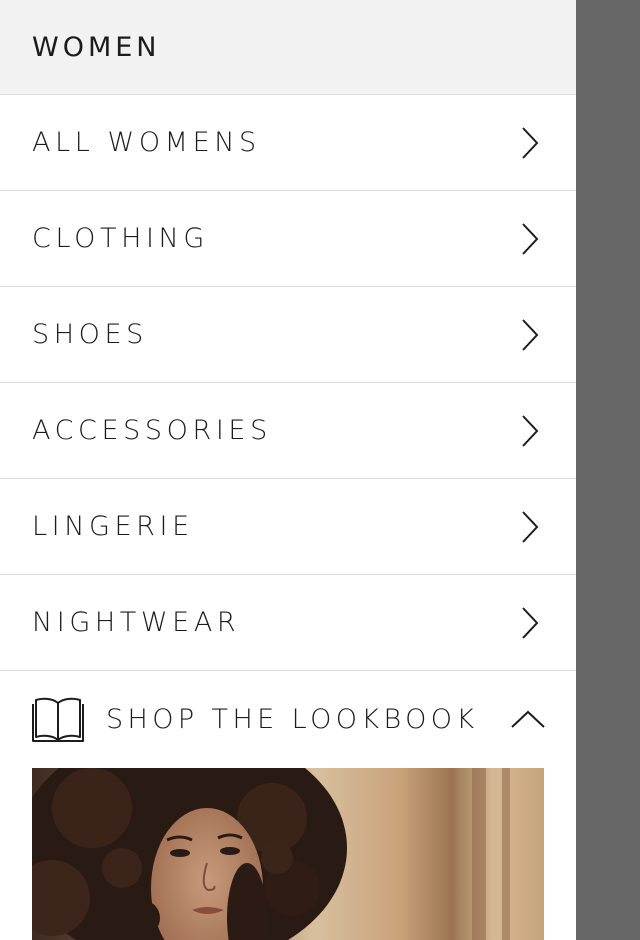 The image size is (640, 940). I want to click on lookbook-image, so click(288, 854).